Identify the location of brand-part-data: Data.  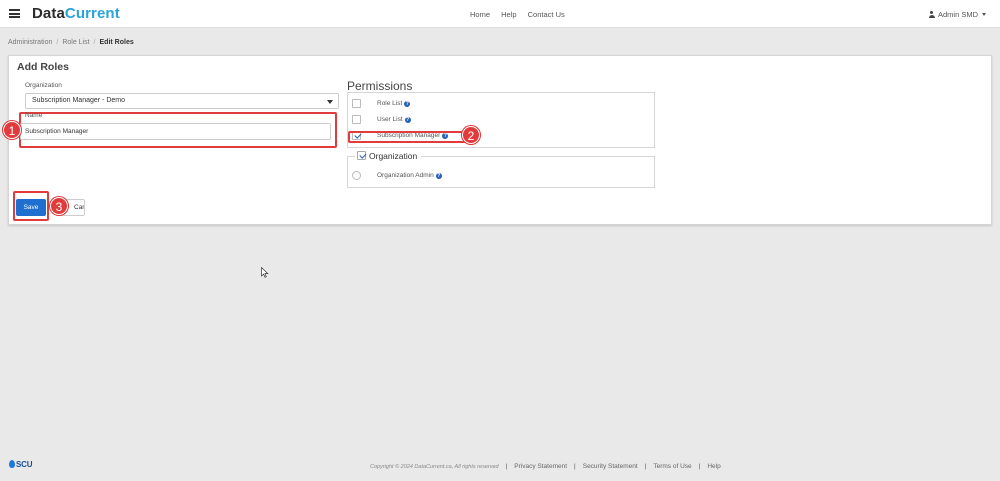
(48, 13).